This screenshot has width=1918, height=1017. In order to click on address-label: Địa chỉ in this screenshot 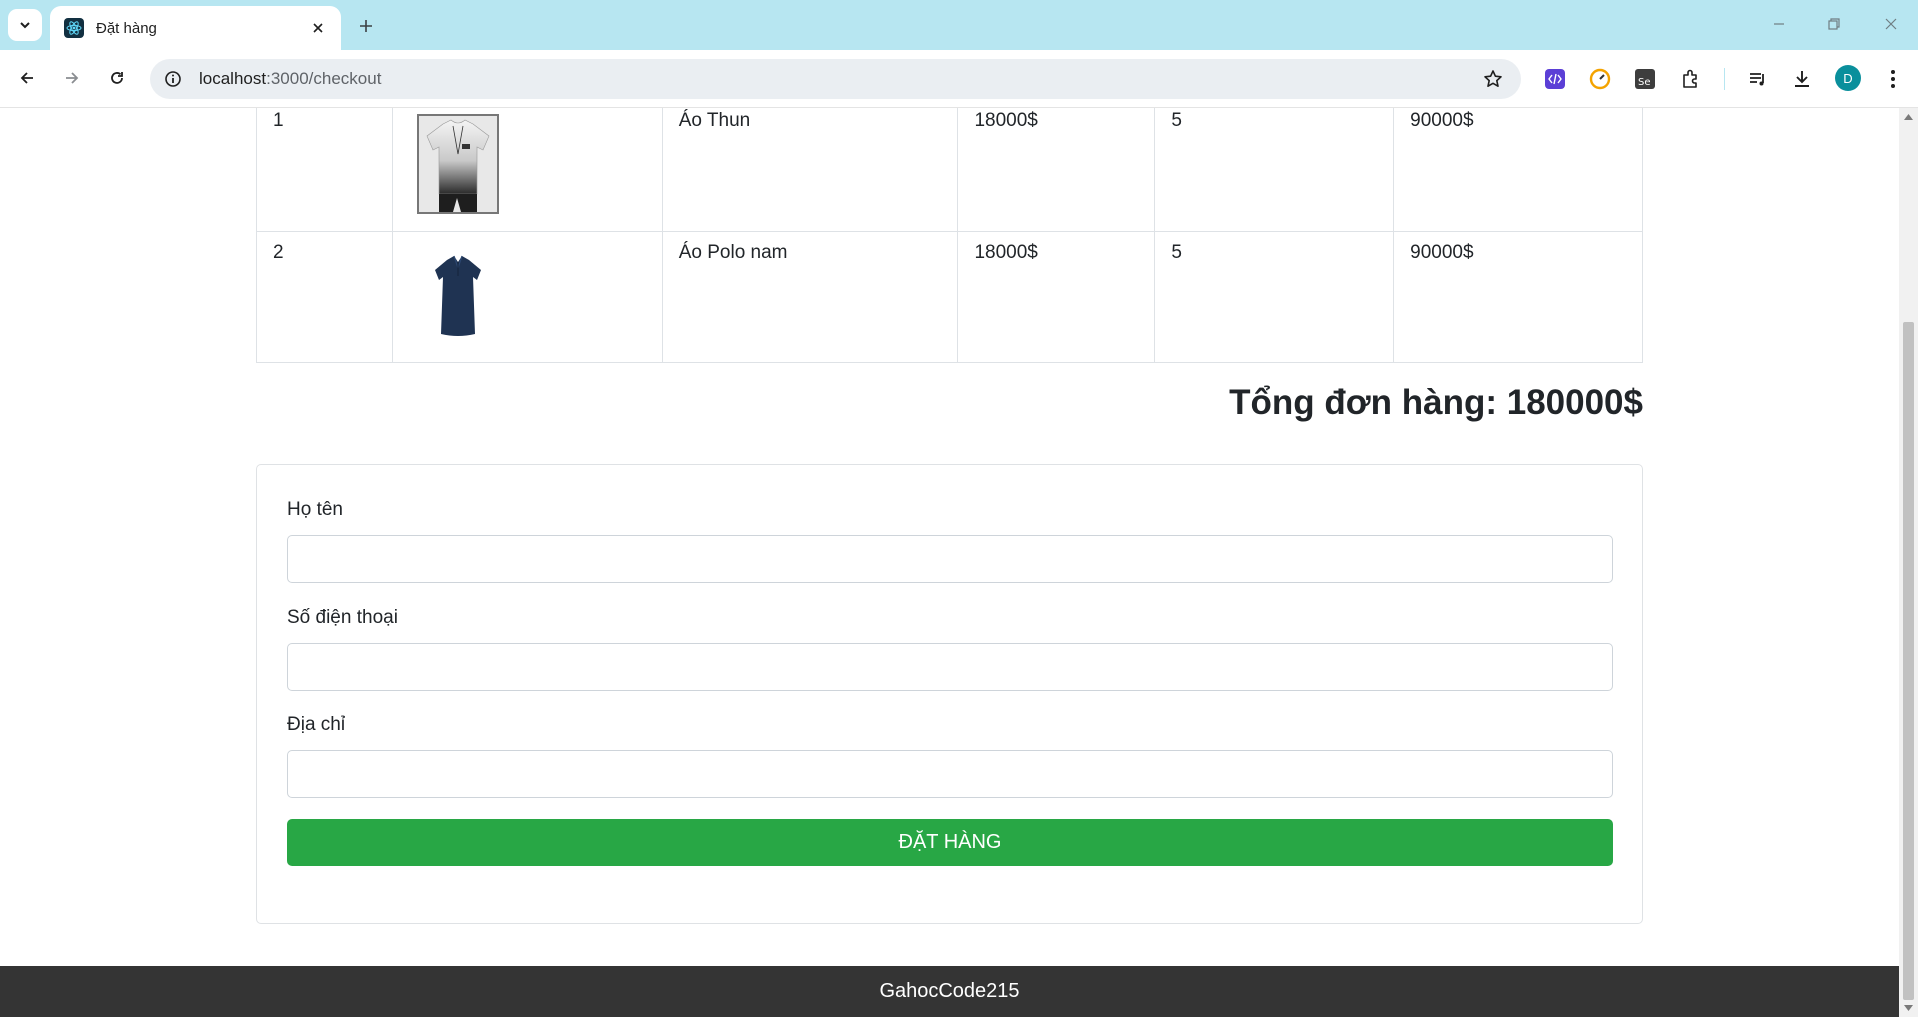, I will do `click(316, 724)`.